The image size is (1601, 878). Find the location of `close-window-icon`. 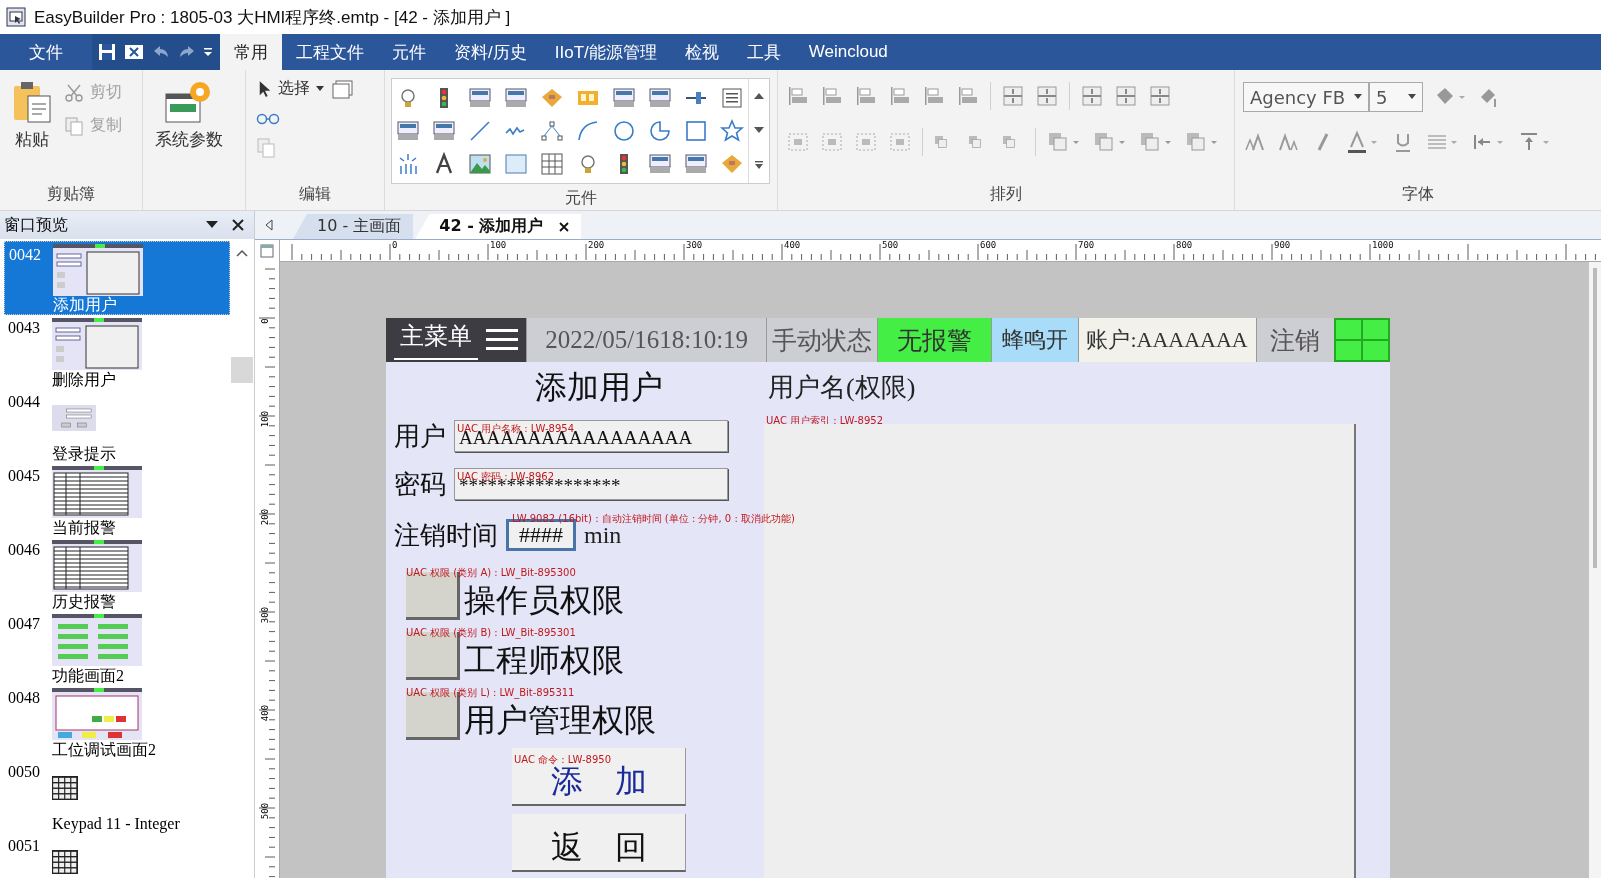

close-window-icon is located at coordinates (134, 52).